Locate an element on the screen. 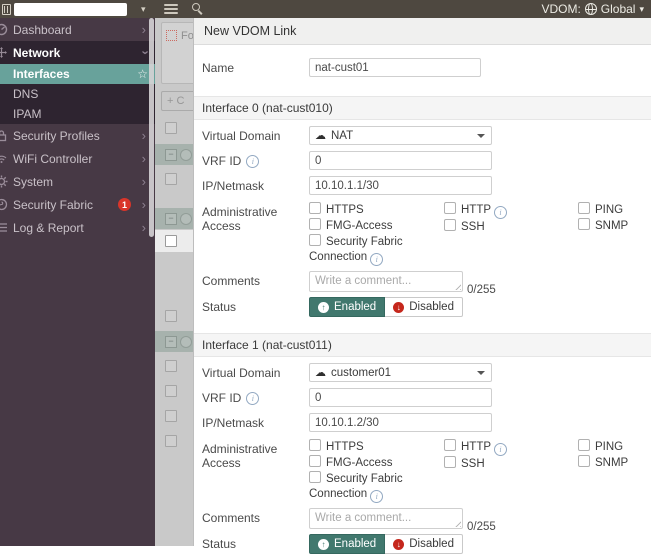 Image resolution: width=651 pixels, height=554 pixels. sidebar-item-log-report: Log & Report › is located at coordinates (77, 227).